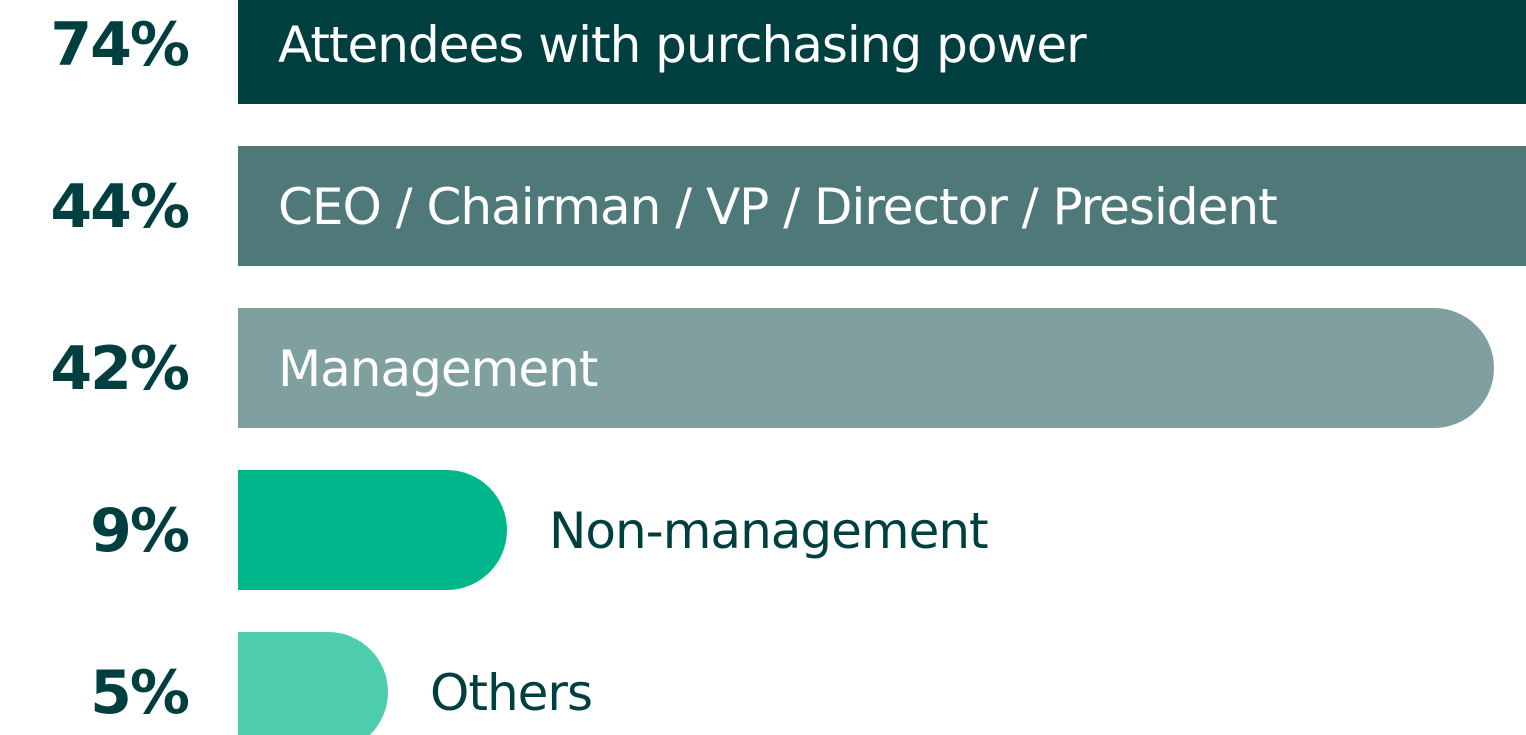 The height and width of the screenshot is (735, 1526). What do you see at coordinates (120, 45) in the screenshot?
I see `value-label: 74%` at bounding box center [120, 45].